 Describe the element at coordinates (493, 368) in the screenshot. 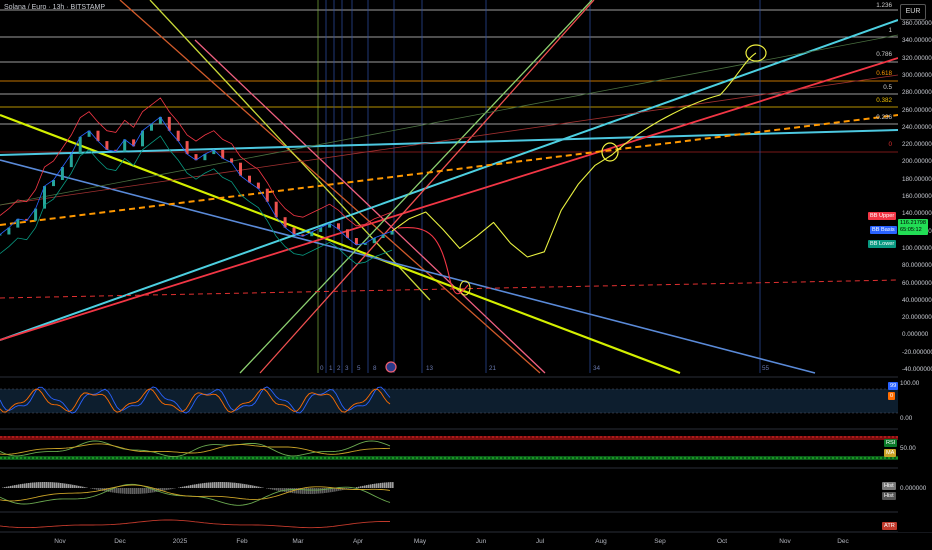

I see `time-zone-label: 21` at that location.